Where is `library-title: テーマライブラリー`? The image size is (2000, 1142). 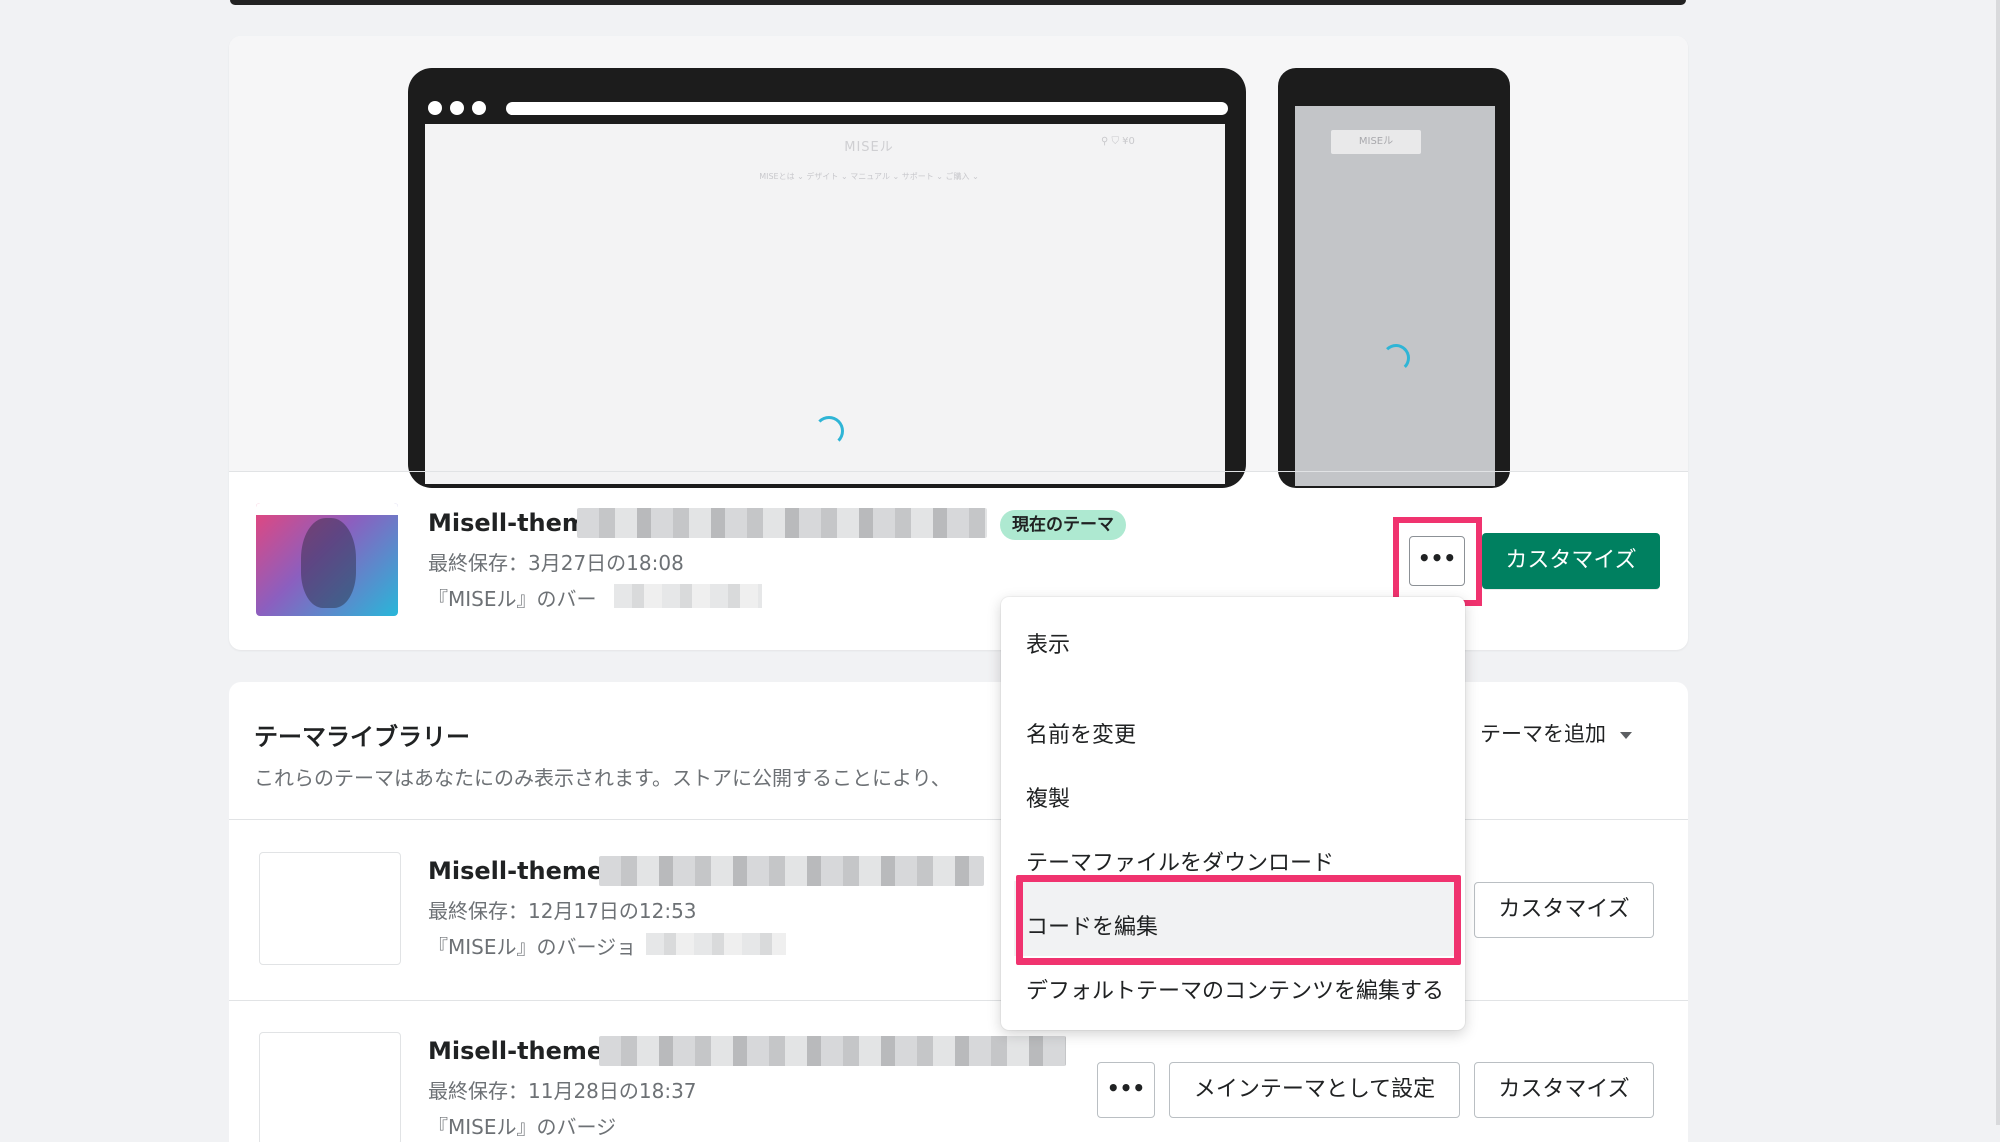 library-title: テーマライブラリー is located at coordinates (362, 737).